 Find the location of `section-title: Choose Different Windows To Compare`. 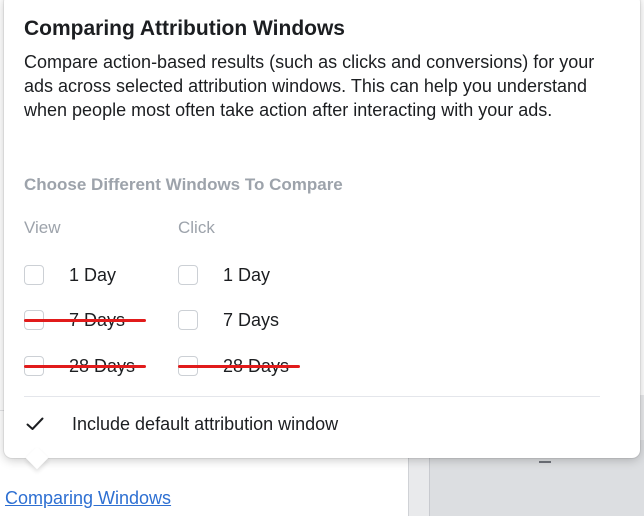

section-title: Choose Different Windows To Compare is located at coordinates (183, 184).